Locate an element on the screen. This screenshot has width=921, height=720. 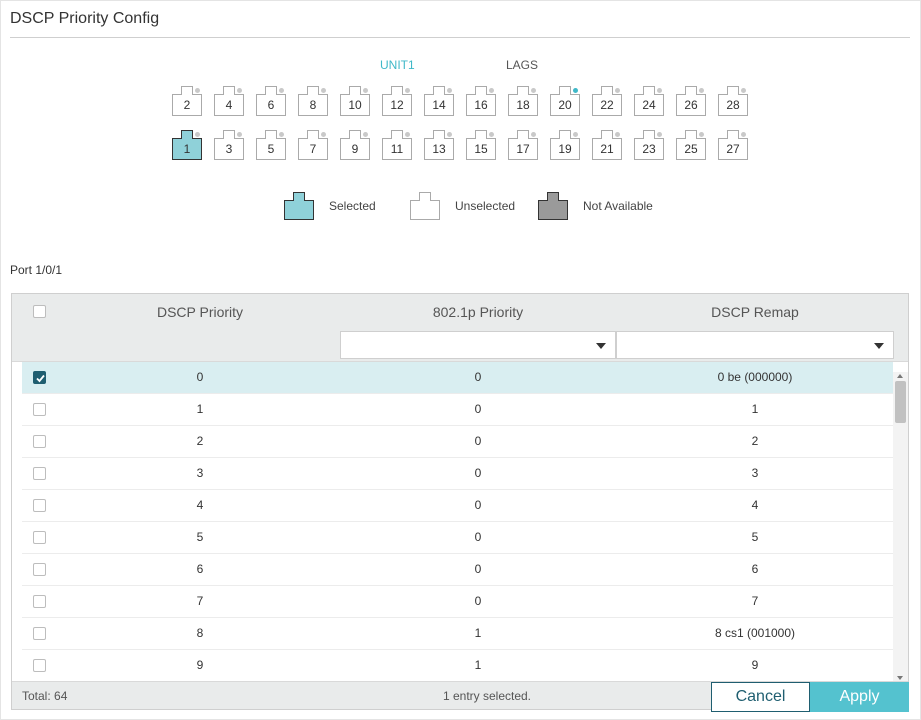
chevron-down-icon is located at coordinates (601, 346).